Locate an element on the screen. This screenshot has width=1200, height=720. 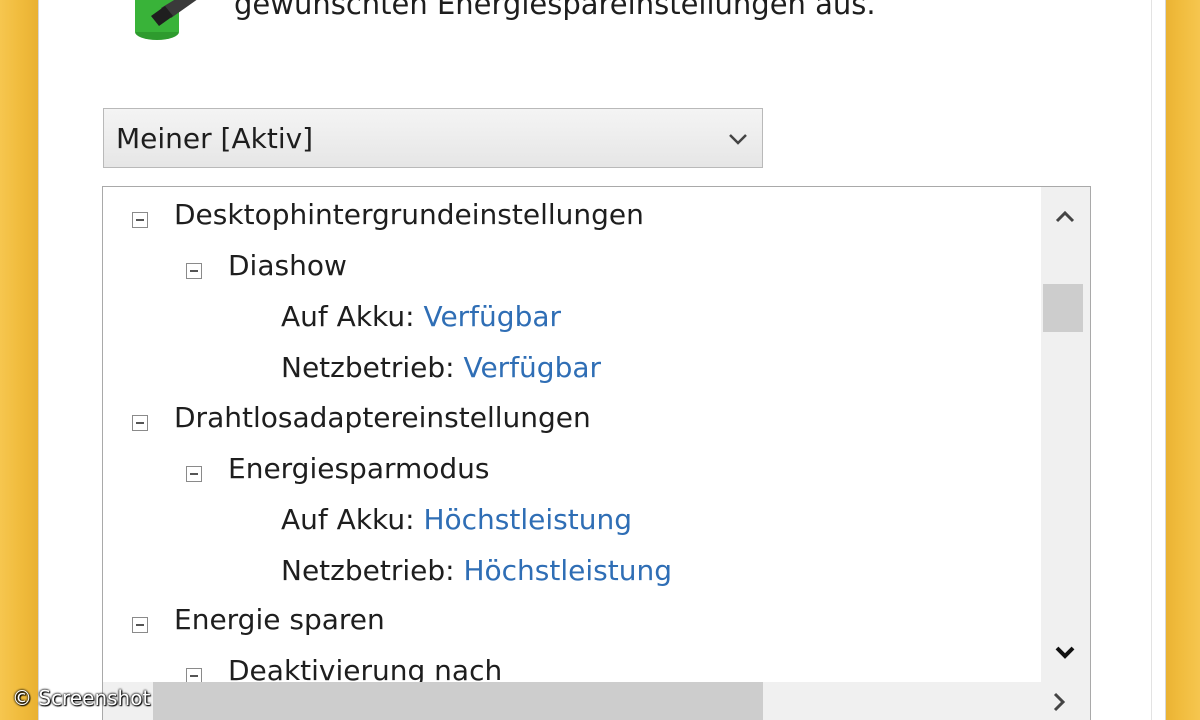
horizontal-scroll-thumb is located at coordinates (458, 701).